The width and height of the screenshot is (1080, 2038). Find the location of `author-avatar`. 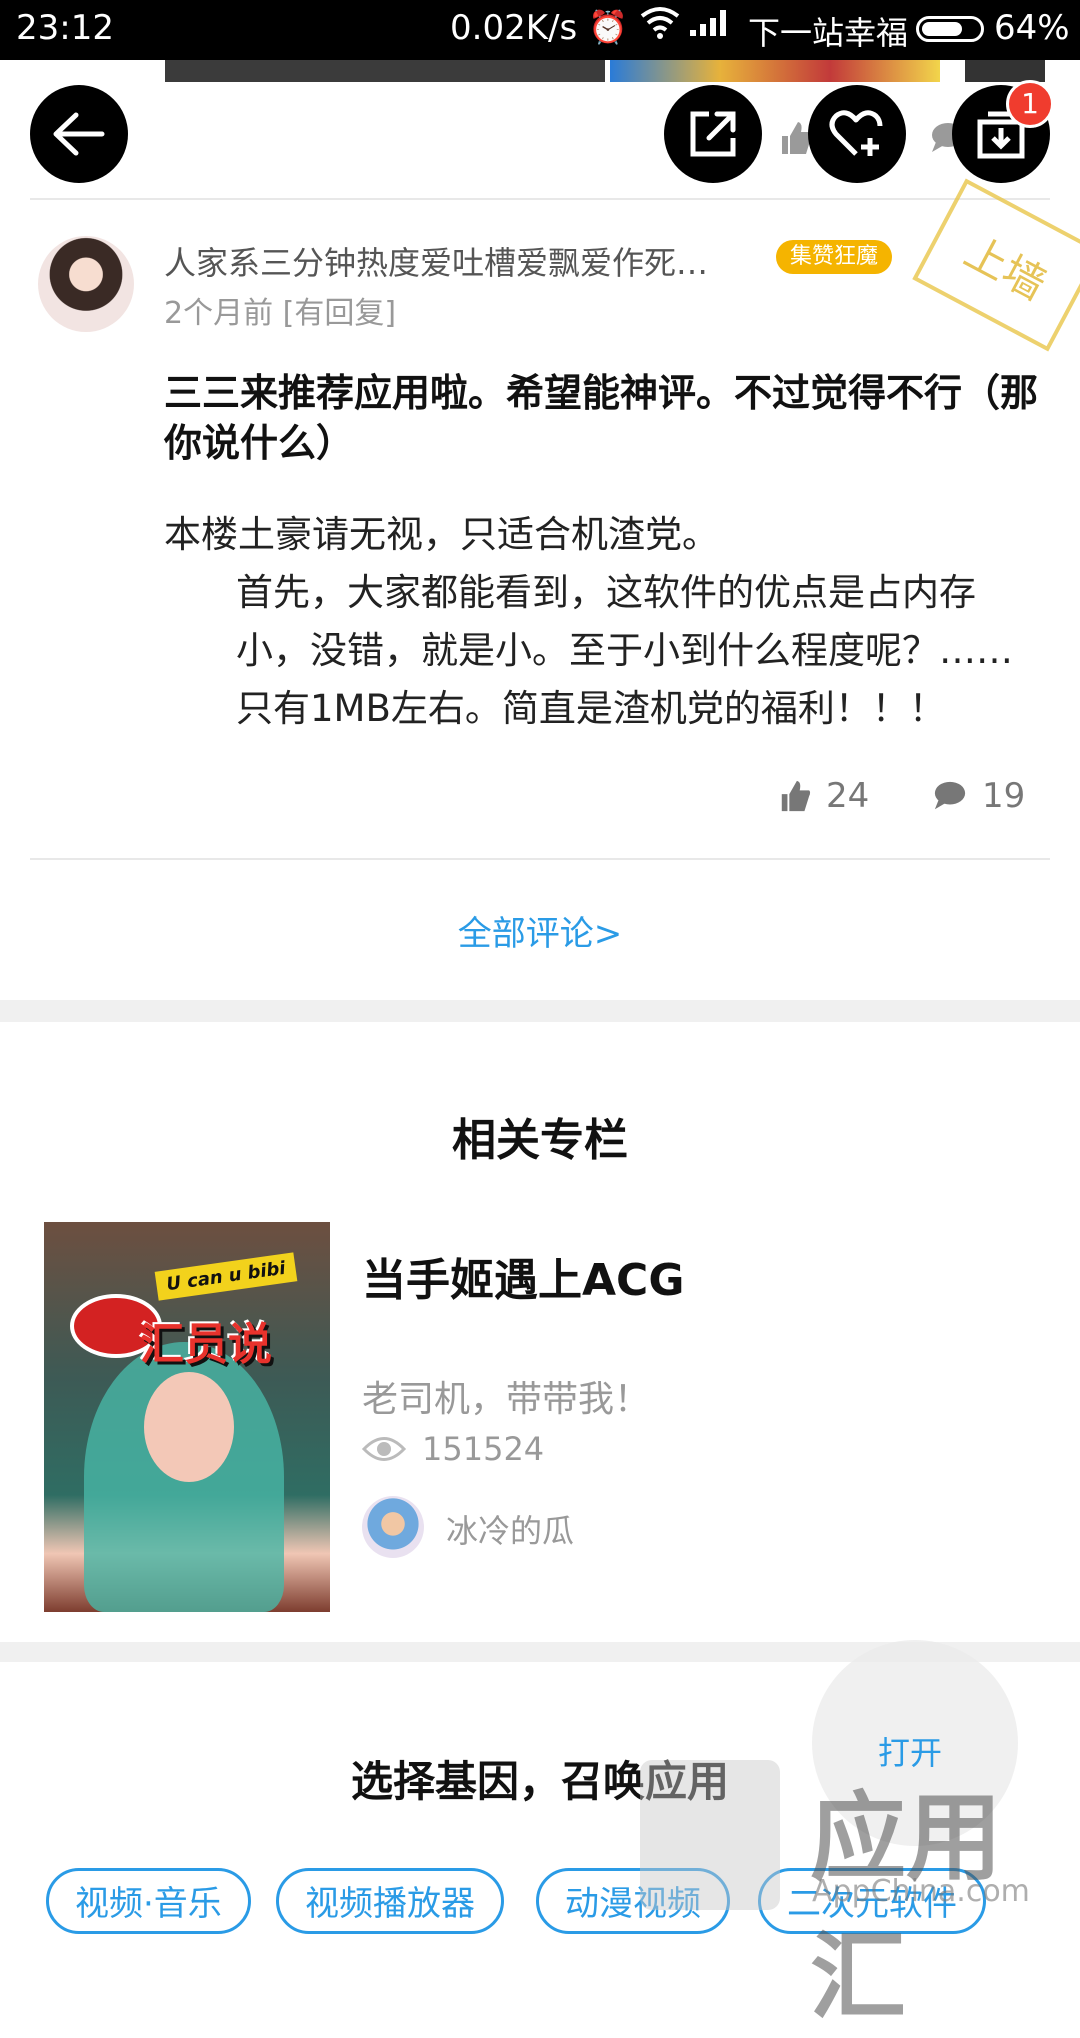

author-avatar is located at coordinates (393, 1527).